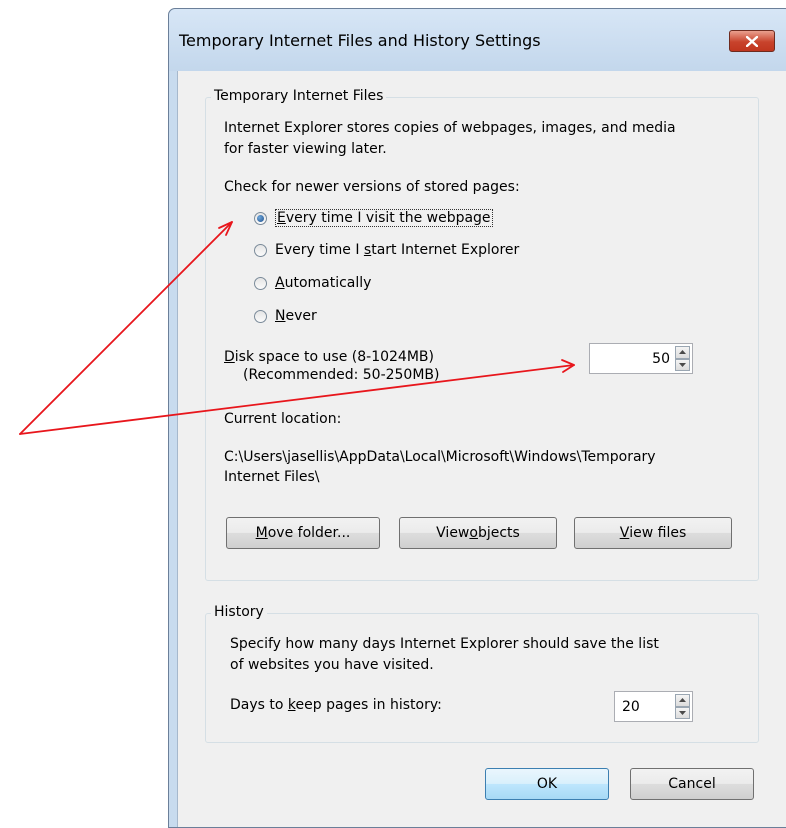 The height and width of the screenshot is (828, 786). Describe the element at coordinates (368, 705) in the screenshot. I see `label-text: eep pages in history:` at that location.